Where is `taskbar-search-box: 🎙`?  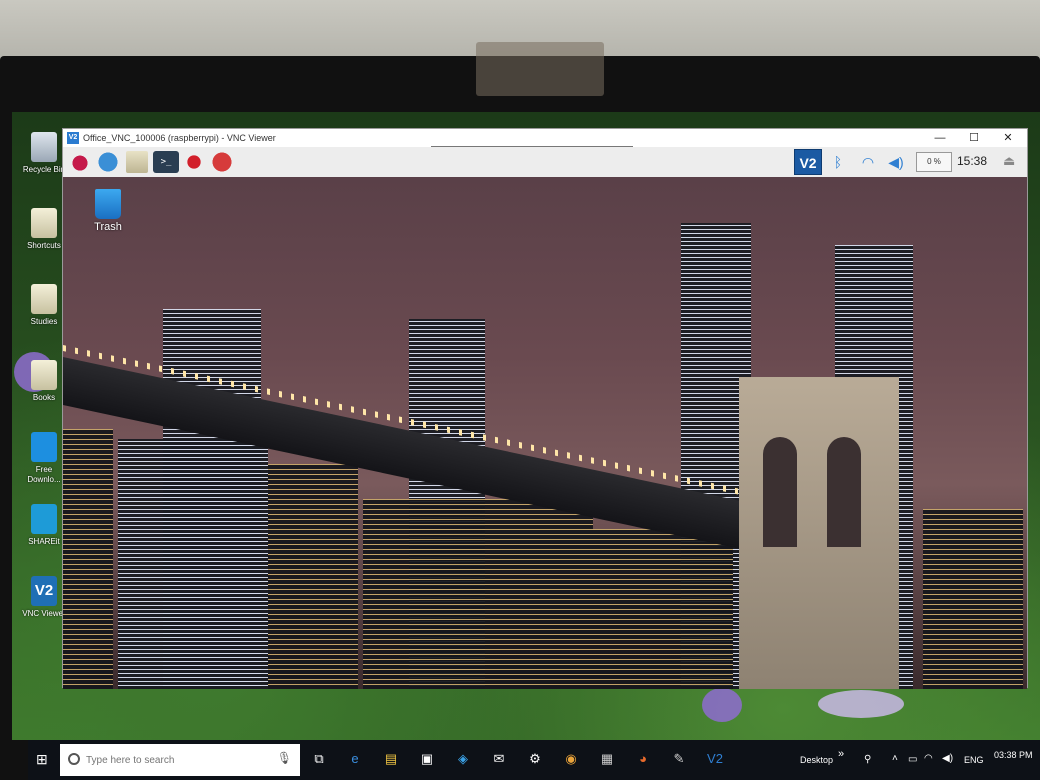
taskbar-search-box: 🎙 is located at coordinates (180, 760).